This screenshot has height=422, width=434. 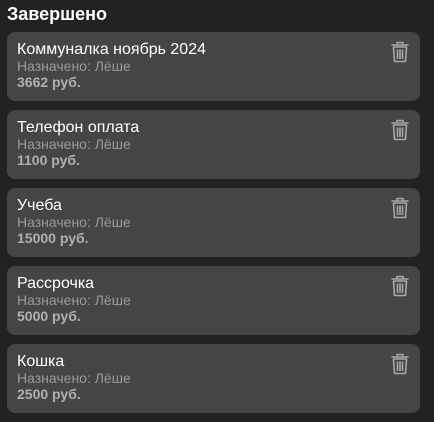 What do you see at coordinates (111, 49) in the screenshot?
I see `task-title: Коммуналка ноябрь 2024` at bounding box center [111, 49].